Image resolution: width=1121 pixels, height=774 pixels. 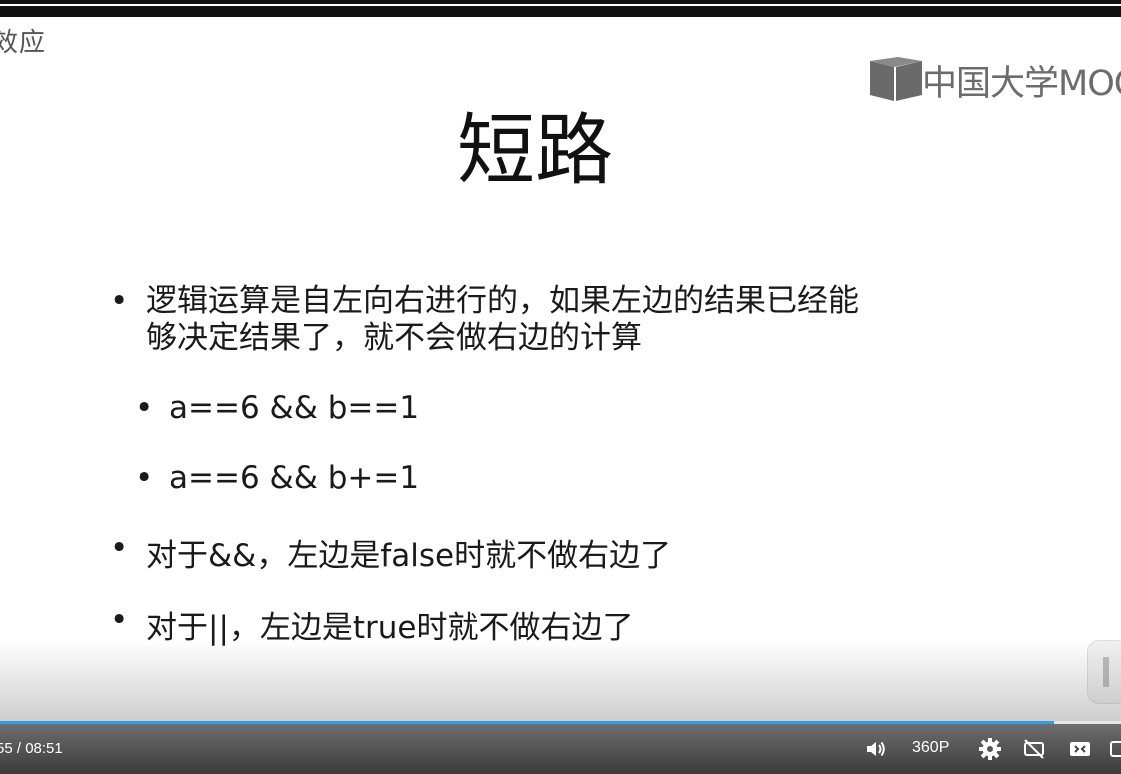 What do you see at coordinates (294, 408) in the screenshot?
I see `bullet-text: a==6 && b==1` at bounding box center [294, 408].